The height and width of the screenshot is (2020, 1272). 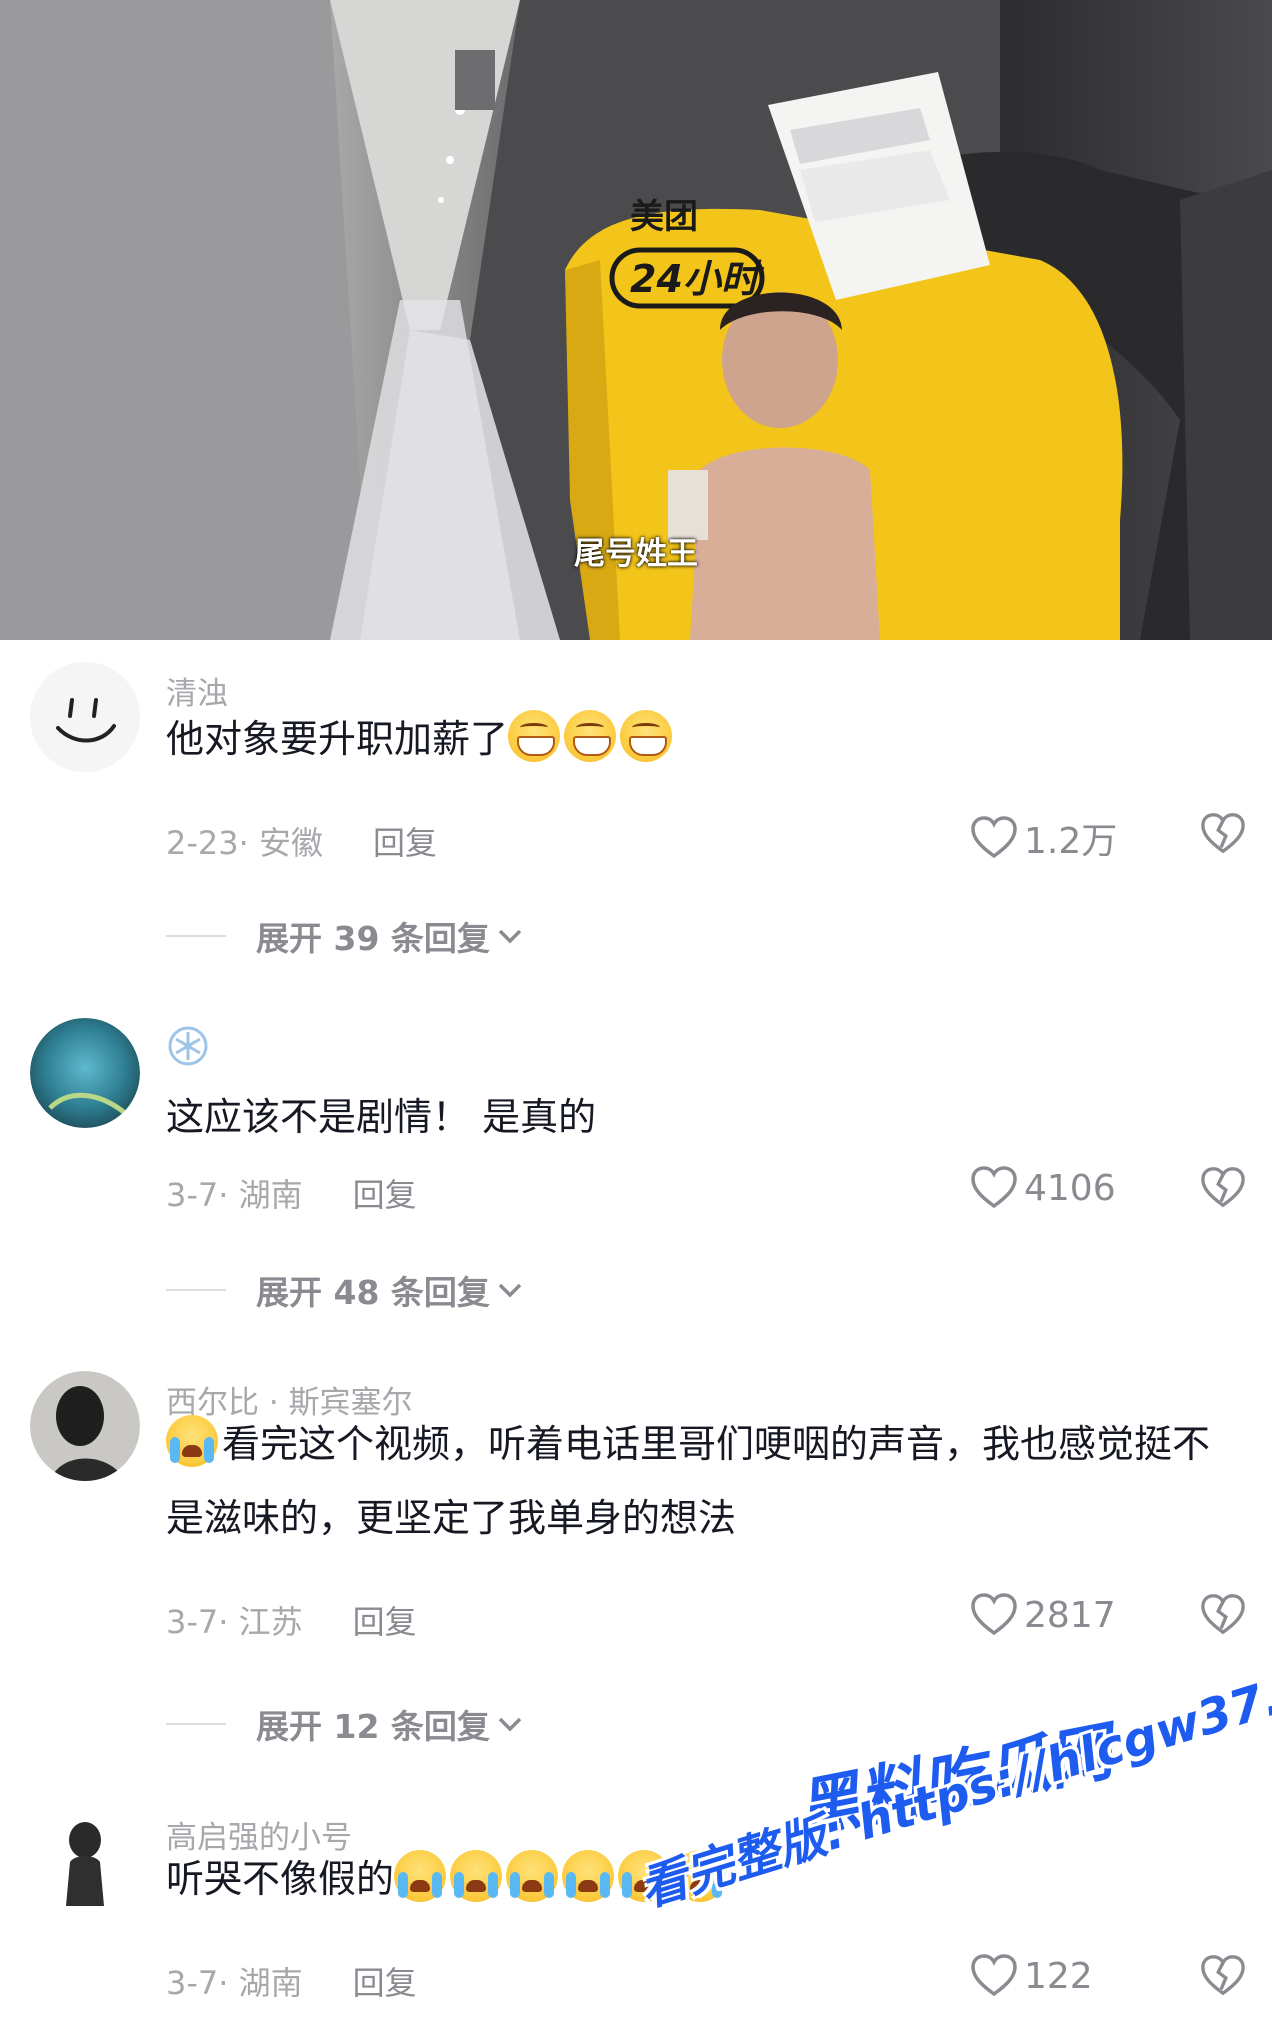 What do you see at coordinates (636, 554) in the screenshot?
I see `video-subtitle: 尾号姓王` at bounding box center [636, 554].